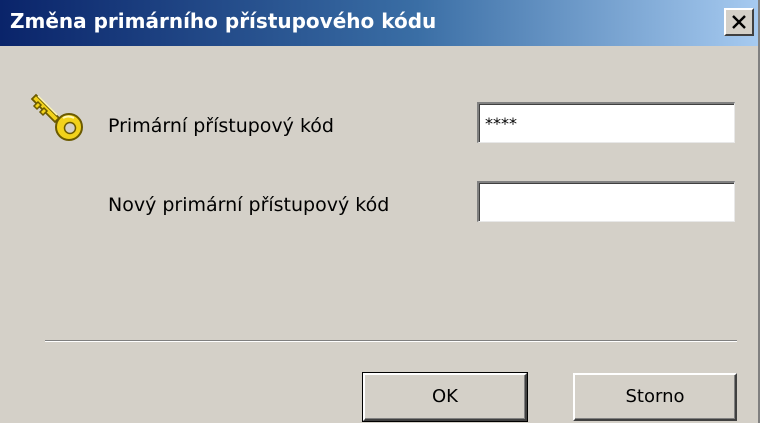  What do you see at coordinates (655, 397) in the screenshot?
I see `cancel-button: Storno` at bounding box center [655, 397].